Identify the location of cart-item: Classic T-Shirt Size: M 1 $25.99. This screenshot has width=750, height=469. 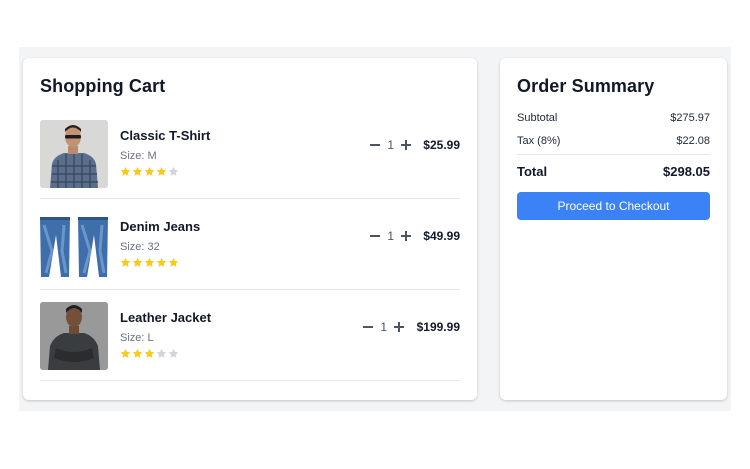
(250, 153).